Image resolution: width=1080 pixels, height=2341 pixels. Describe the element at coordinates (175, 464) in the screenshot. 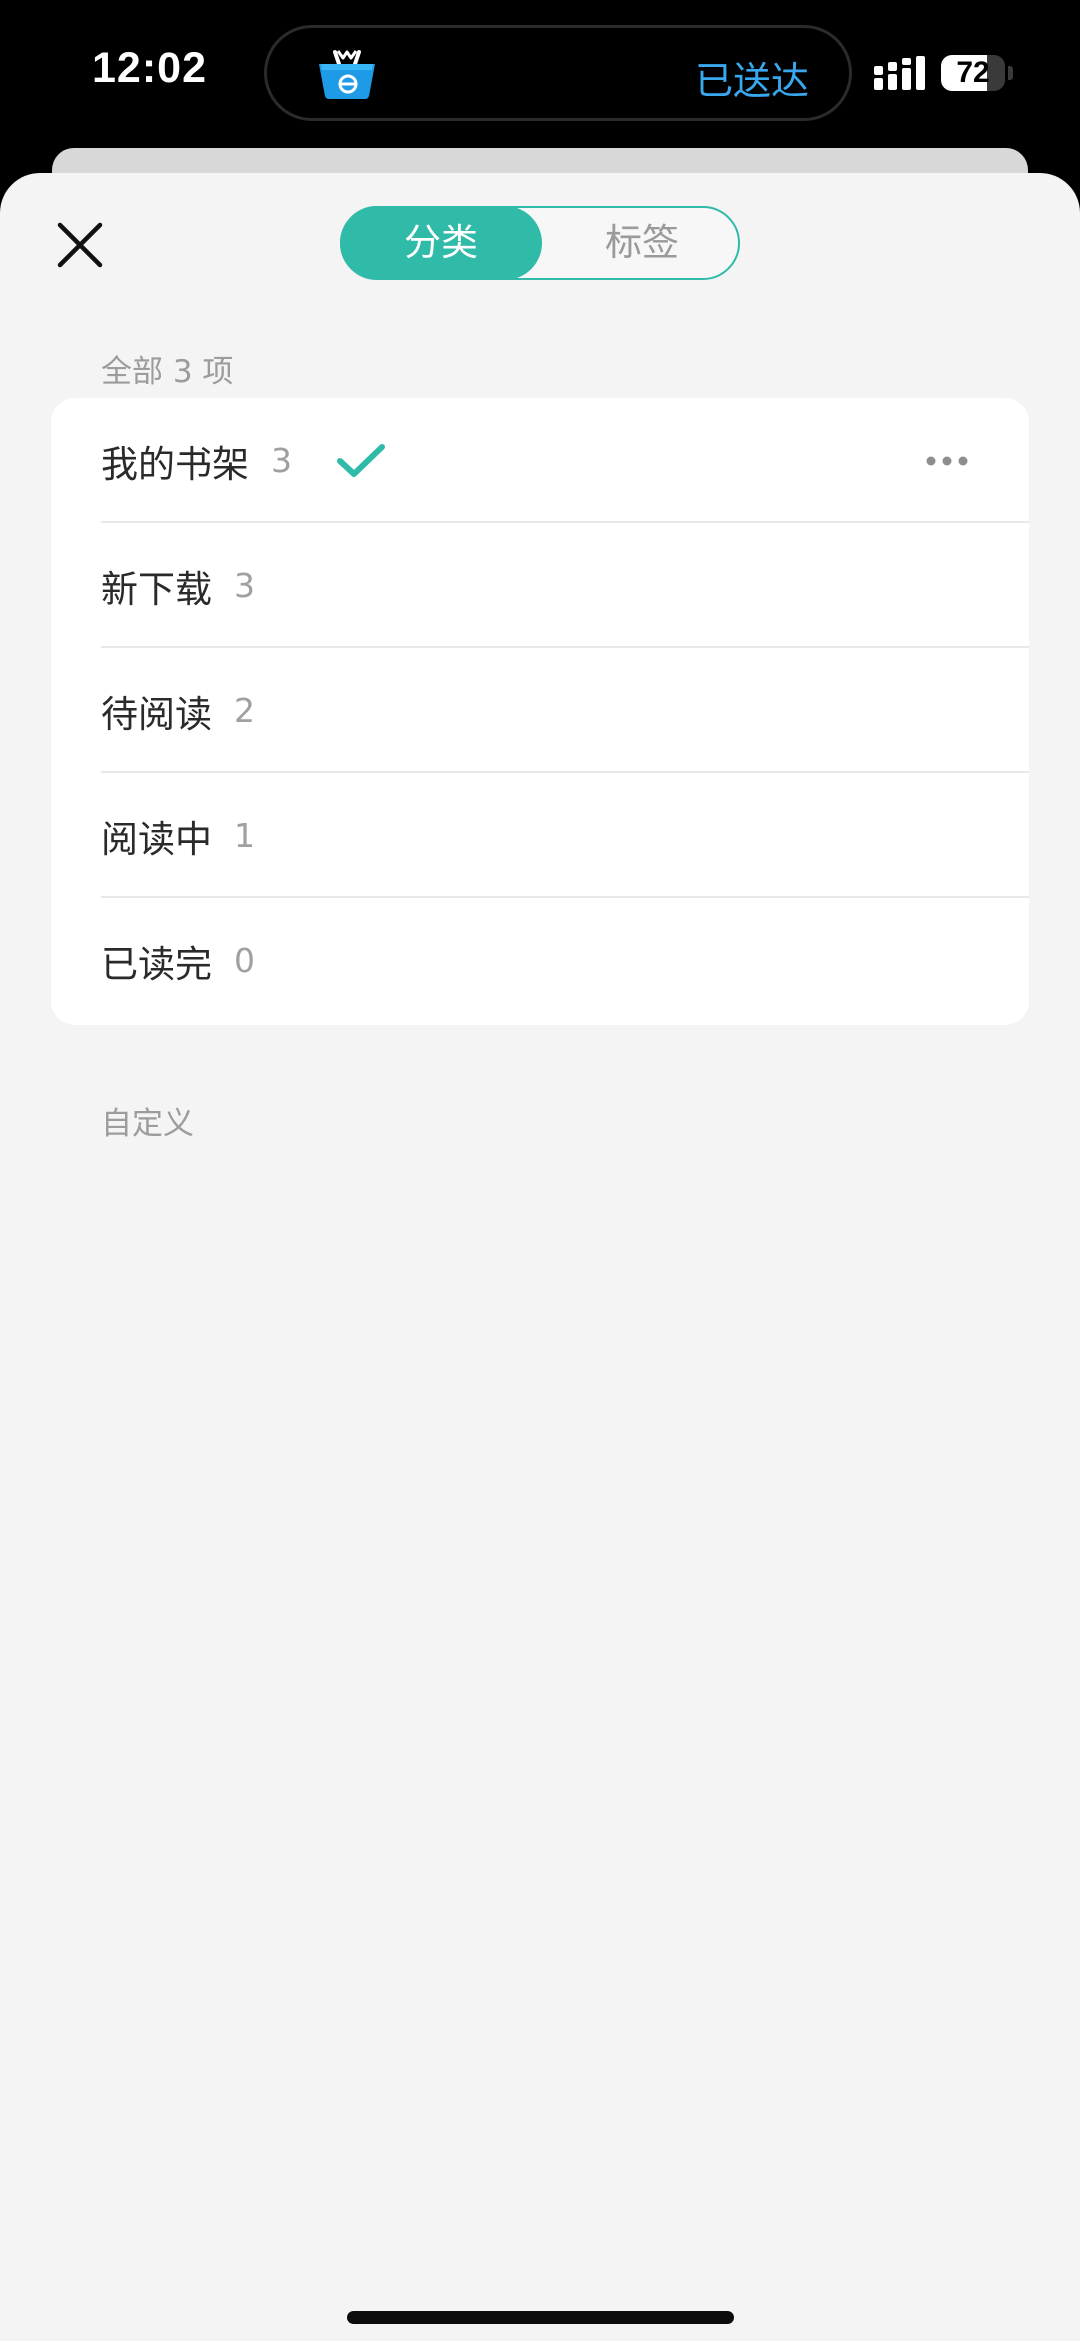

I see `list-item-name: 我的书架` at that location.